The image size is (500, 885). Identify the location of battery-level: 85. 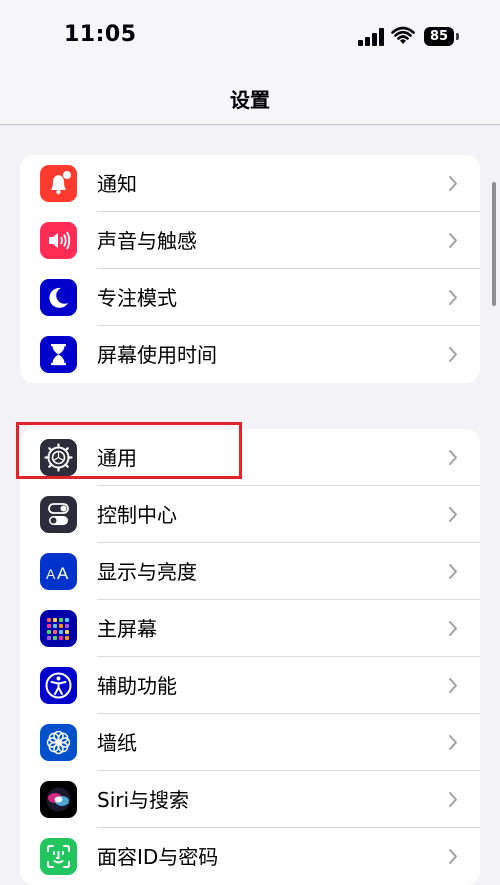
(439, 36).